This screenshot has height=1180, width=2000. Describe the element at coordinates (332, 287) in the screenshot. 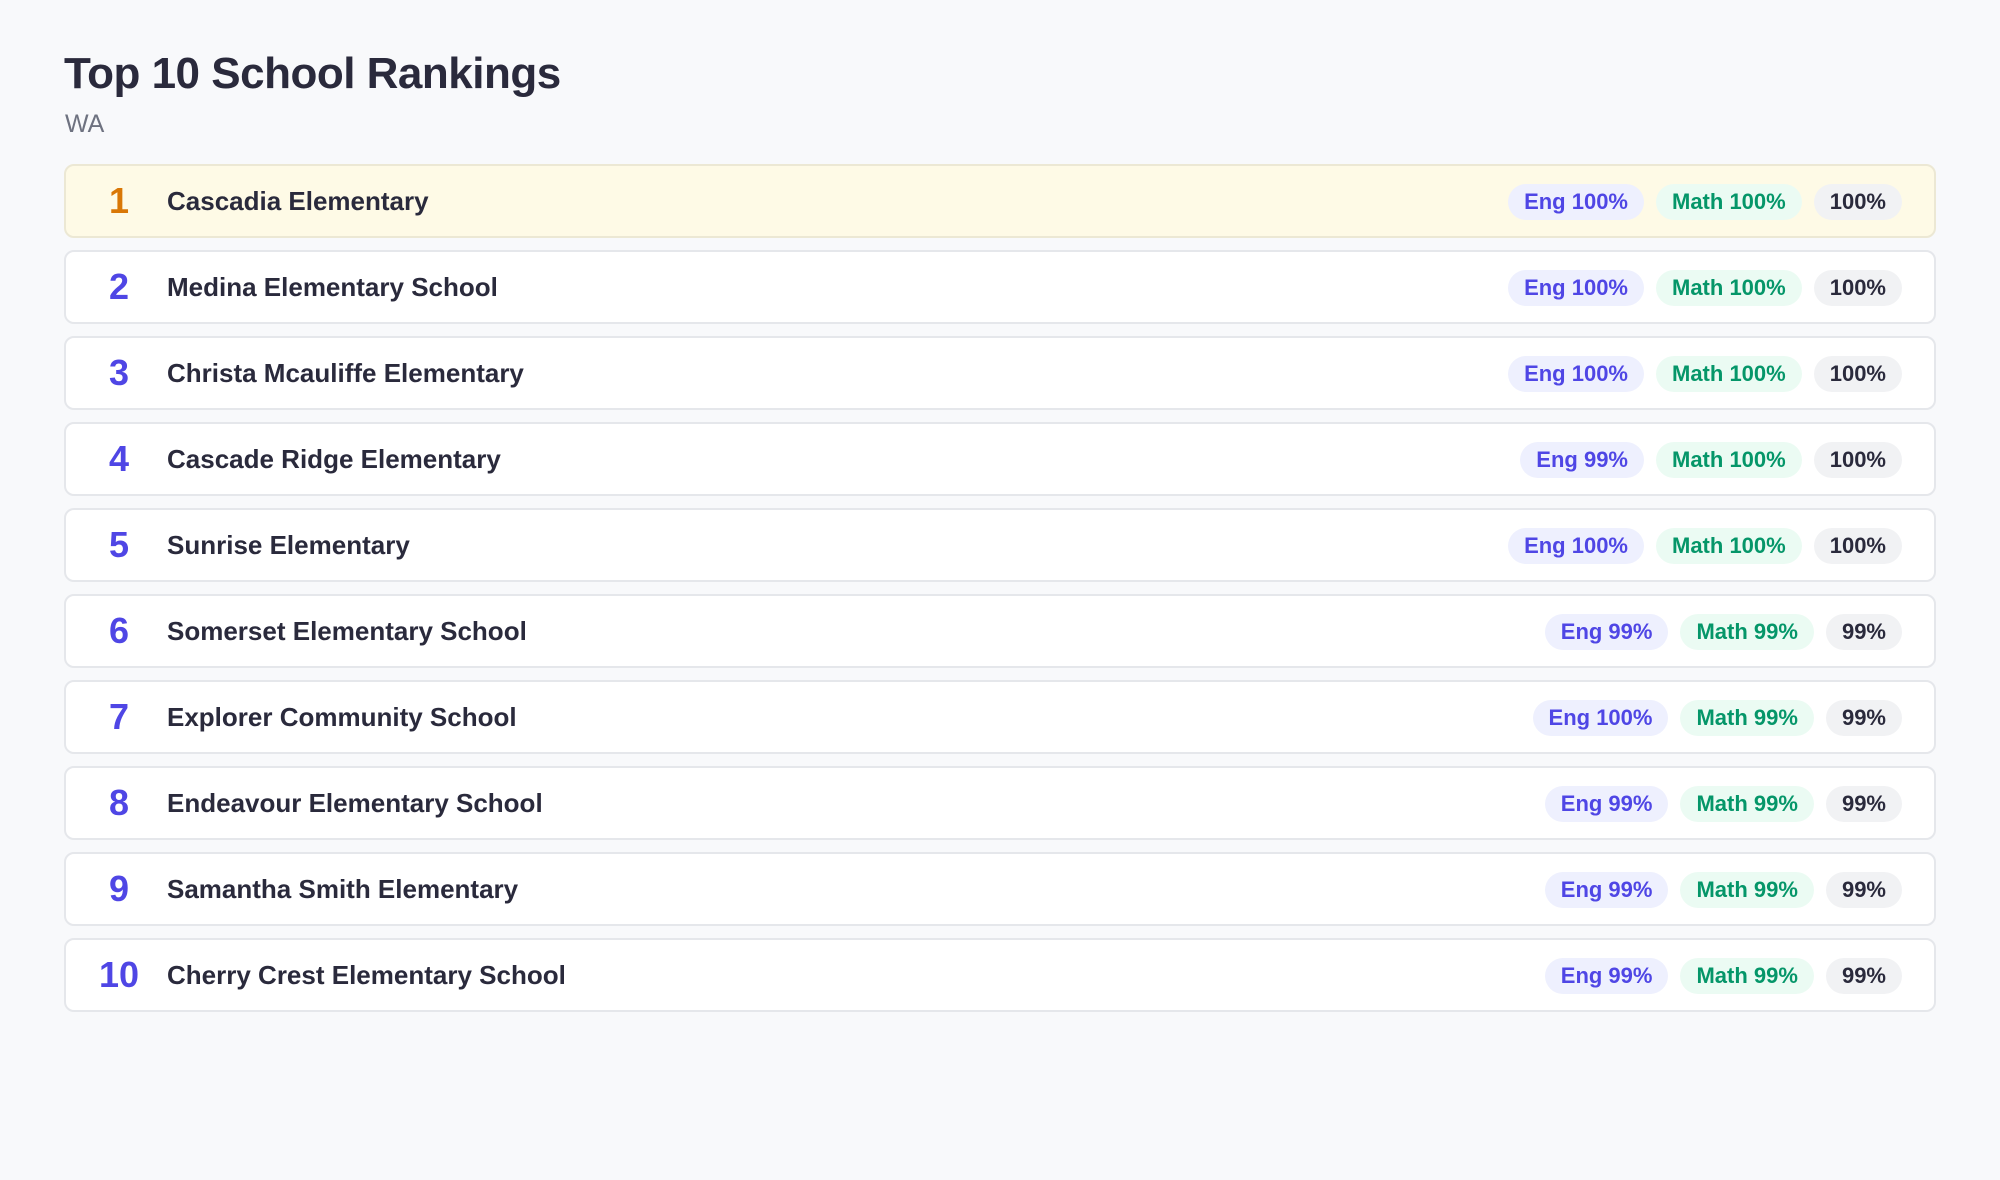

I see `school-name: Medina Elementary School` at that location.